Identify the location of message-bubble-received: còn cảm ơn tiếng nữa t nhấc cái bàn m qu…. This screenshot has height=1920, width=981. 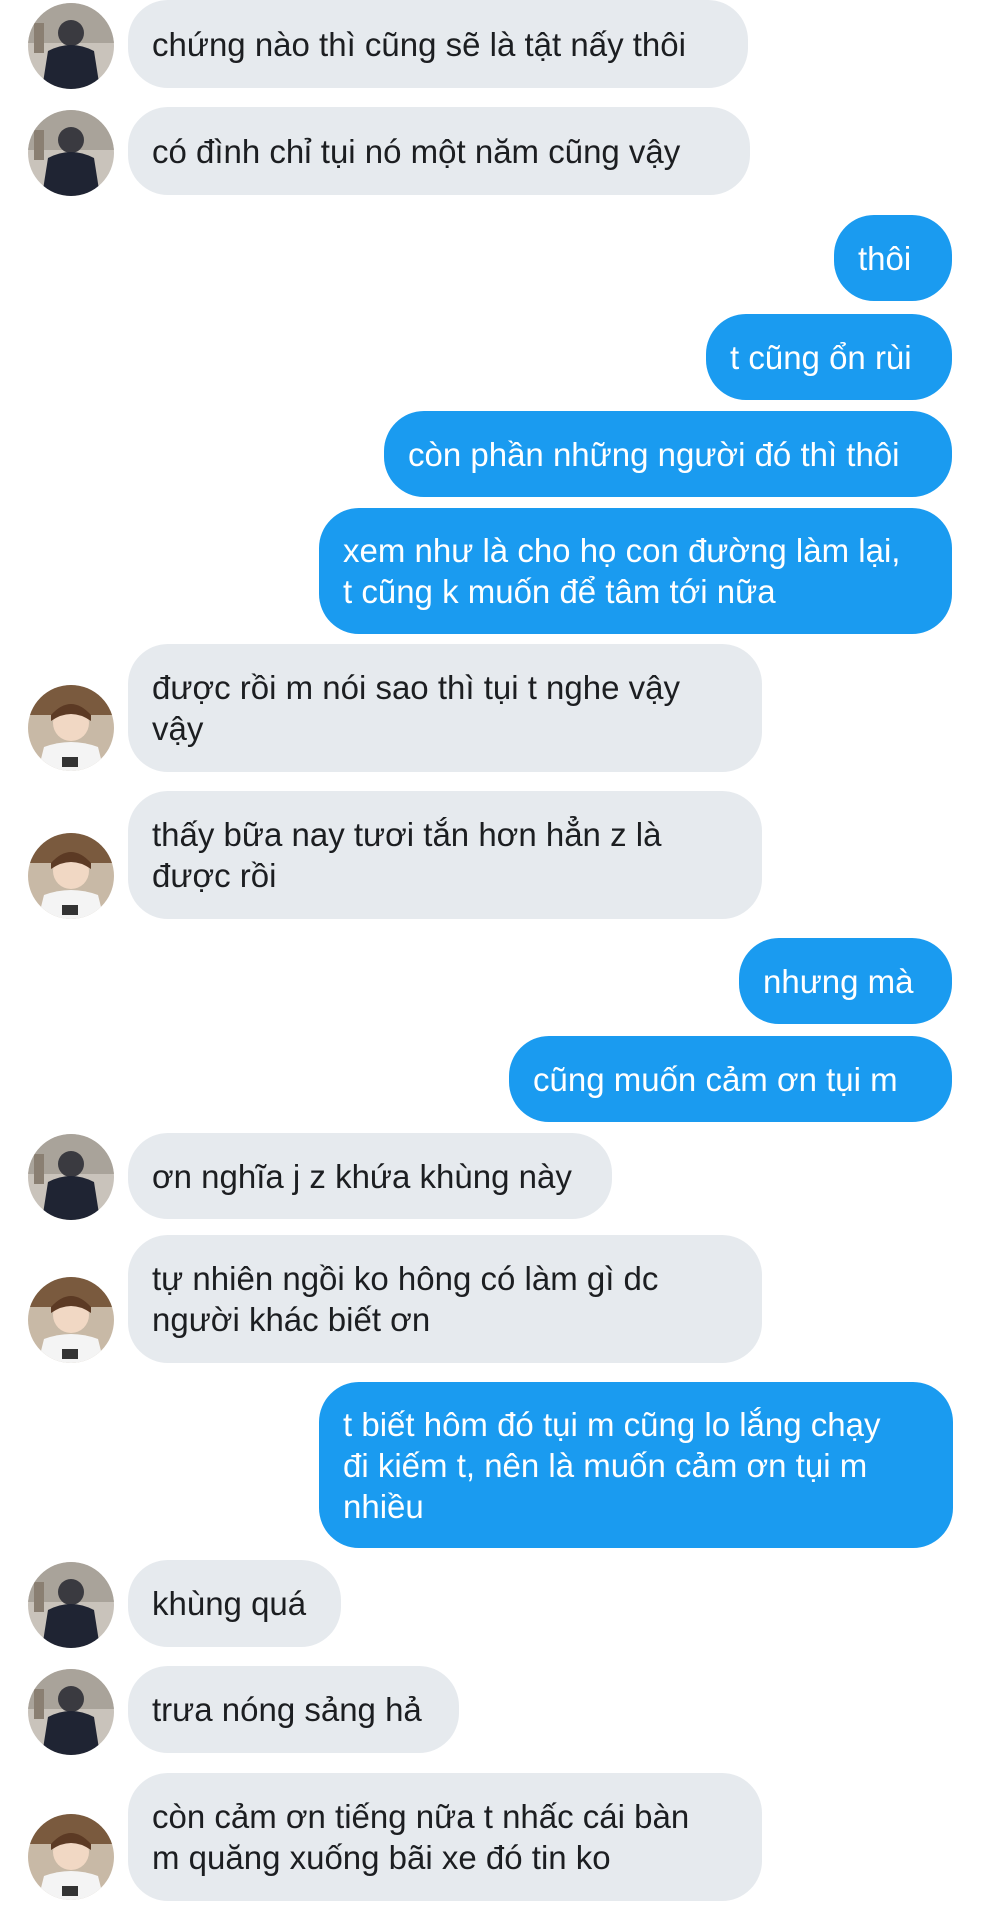
(445, 1837).